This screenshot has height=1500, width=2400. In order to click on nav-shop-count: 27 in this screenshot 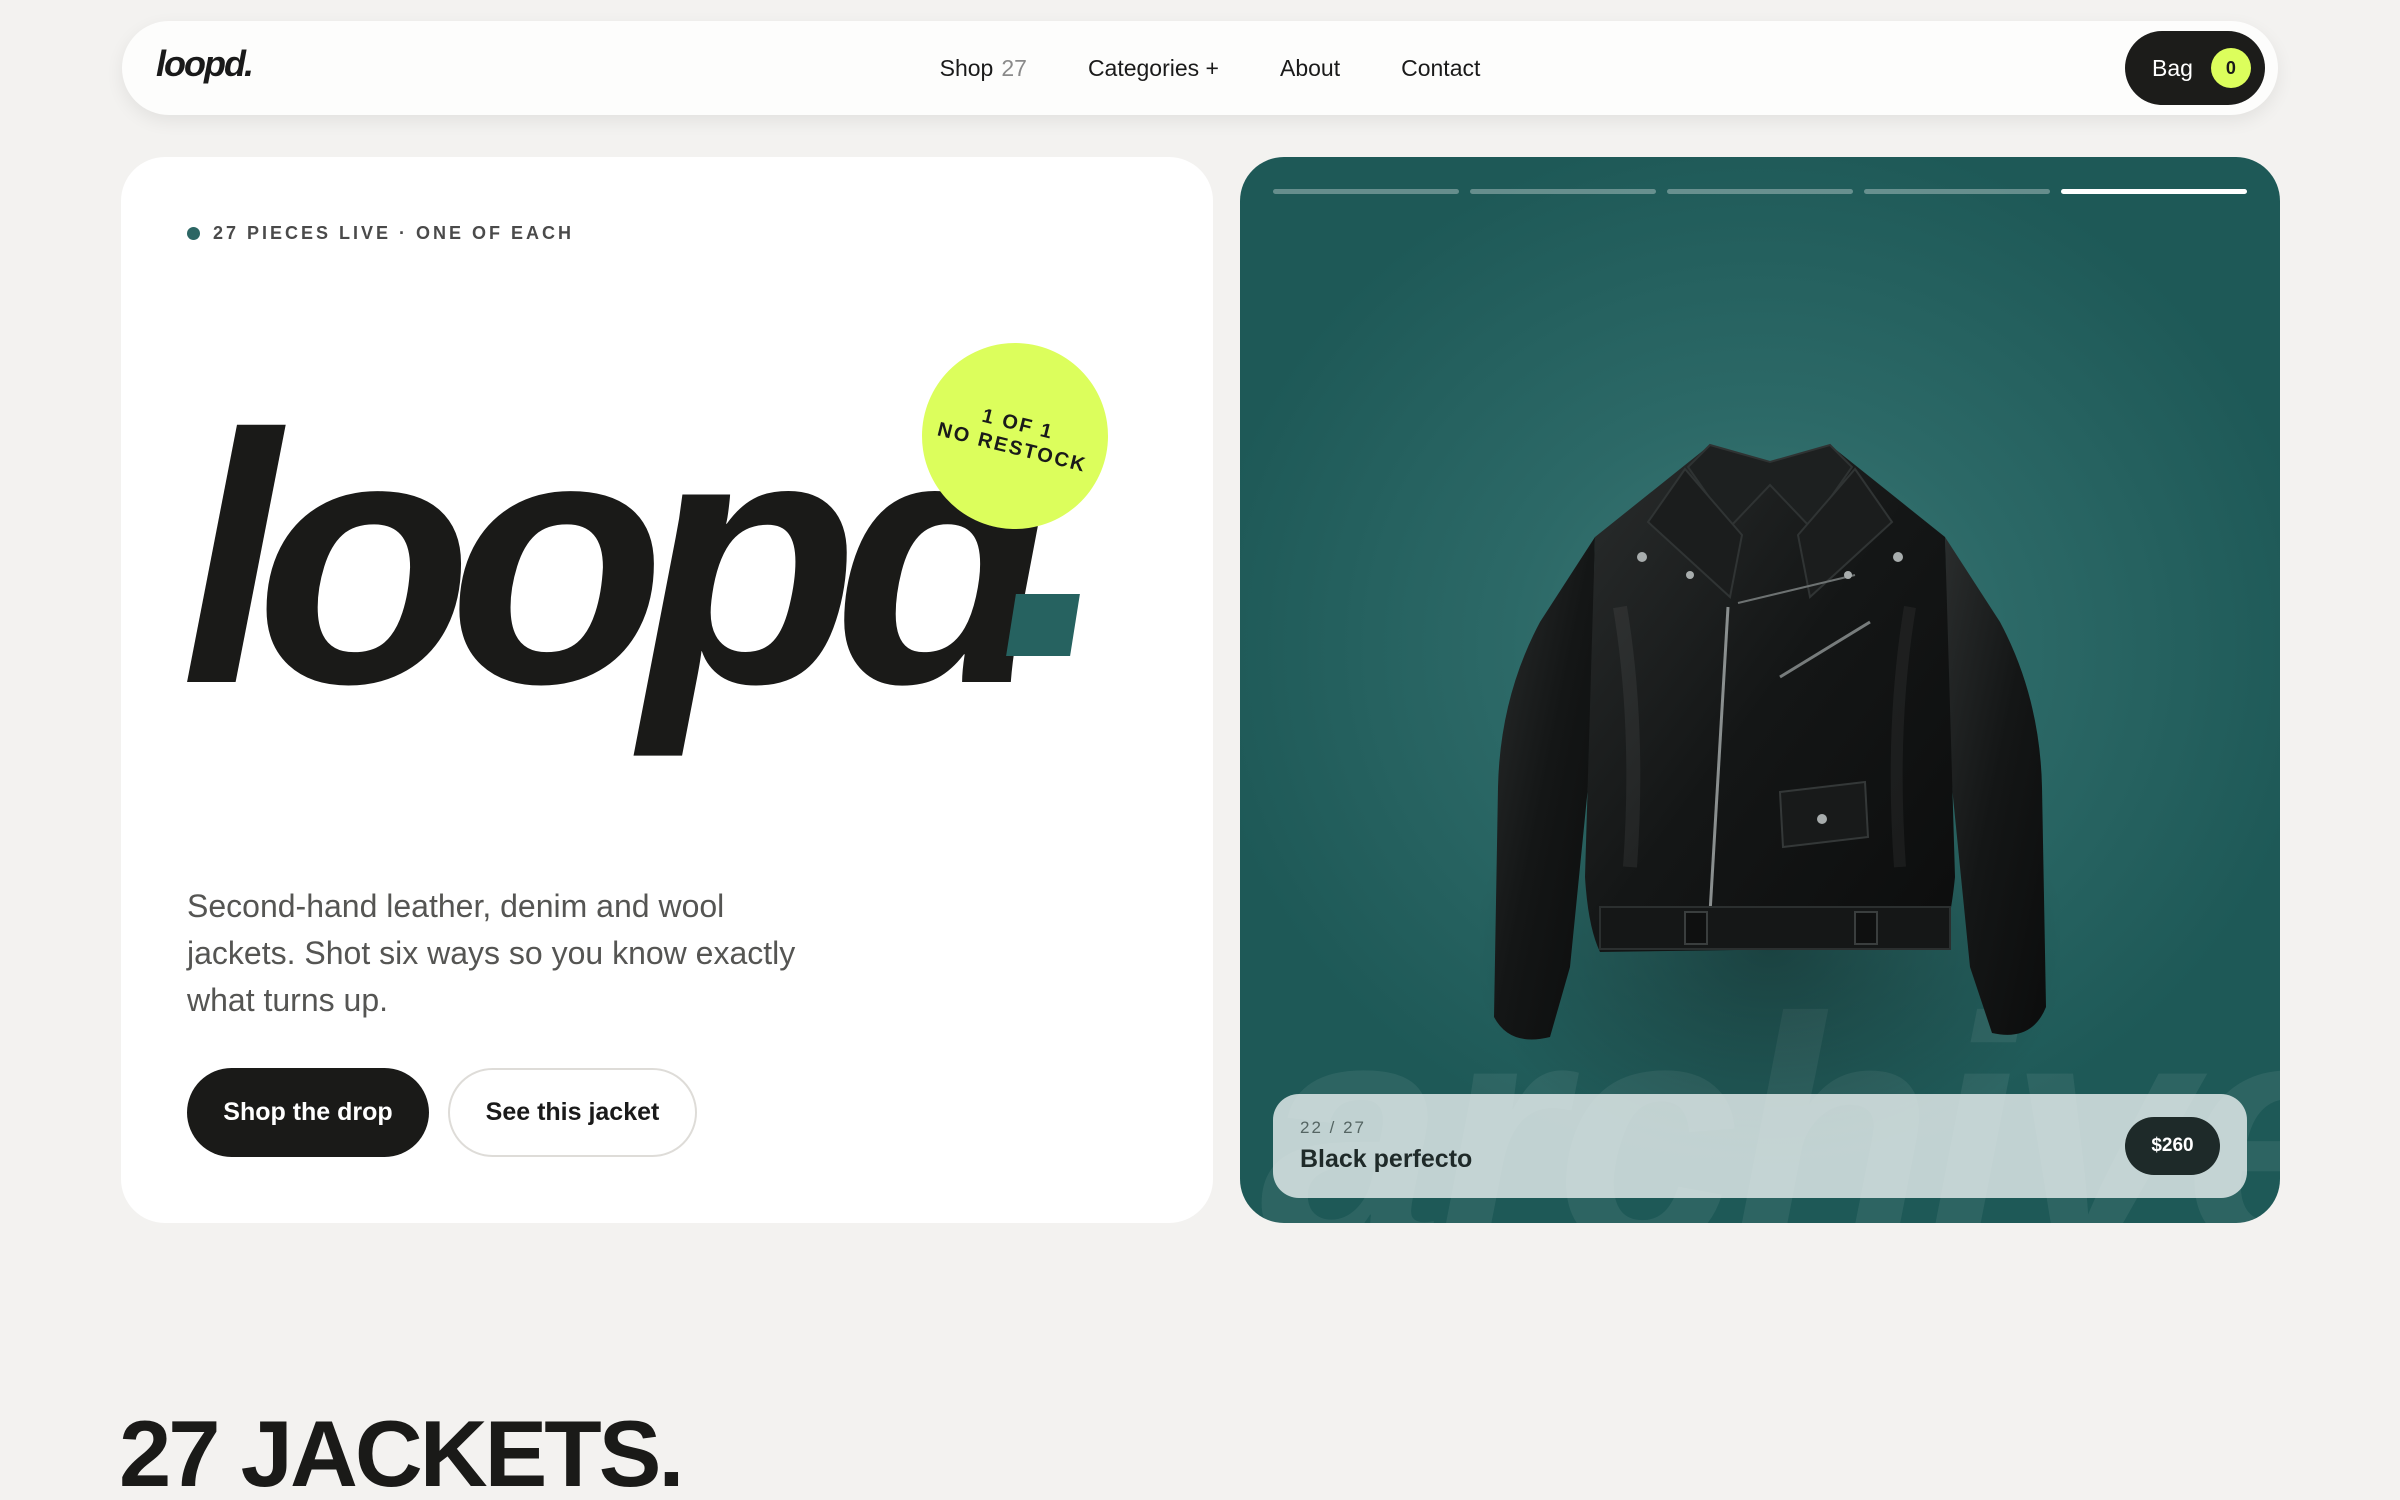, I will do `click(1014, 67)`.